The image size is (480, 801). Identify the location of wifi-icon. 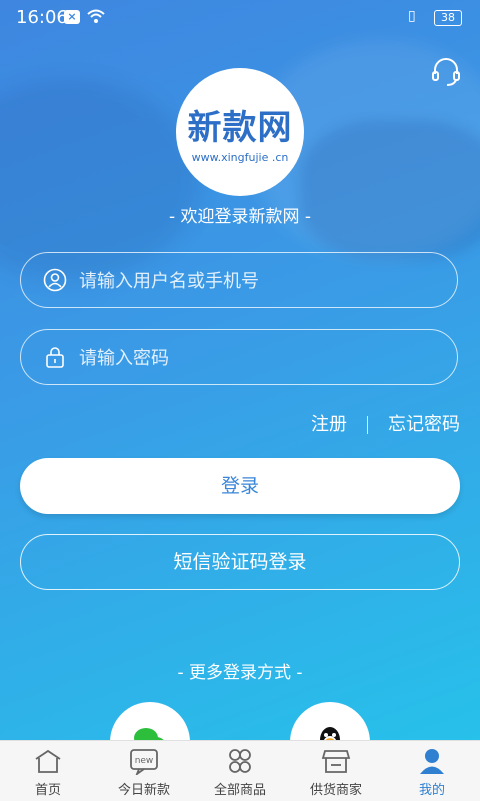
(96, 16).